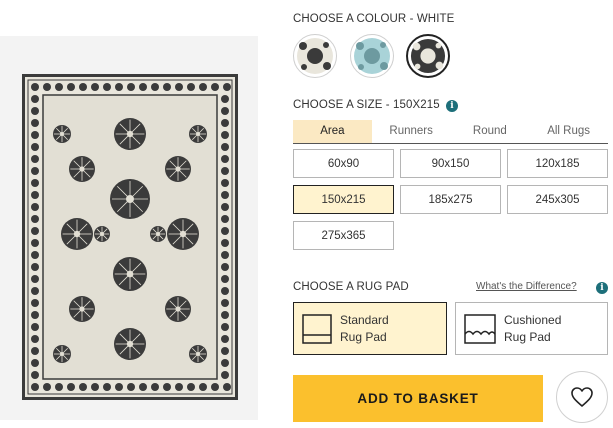 The image size is (613, 428). I want to click on heart-icon, so click(582, 397).